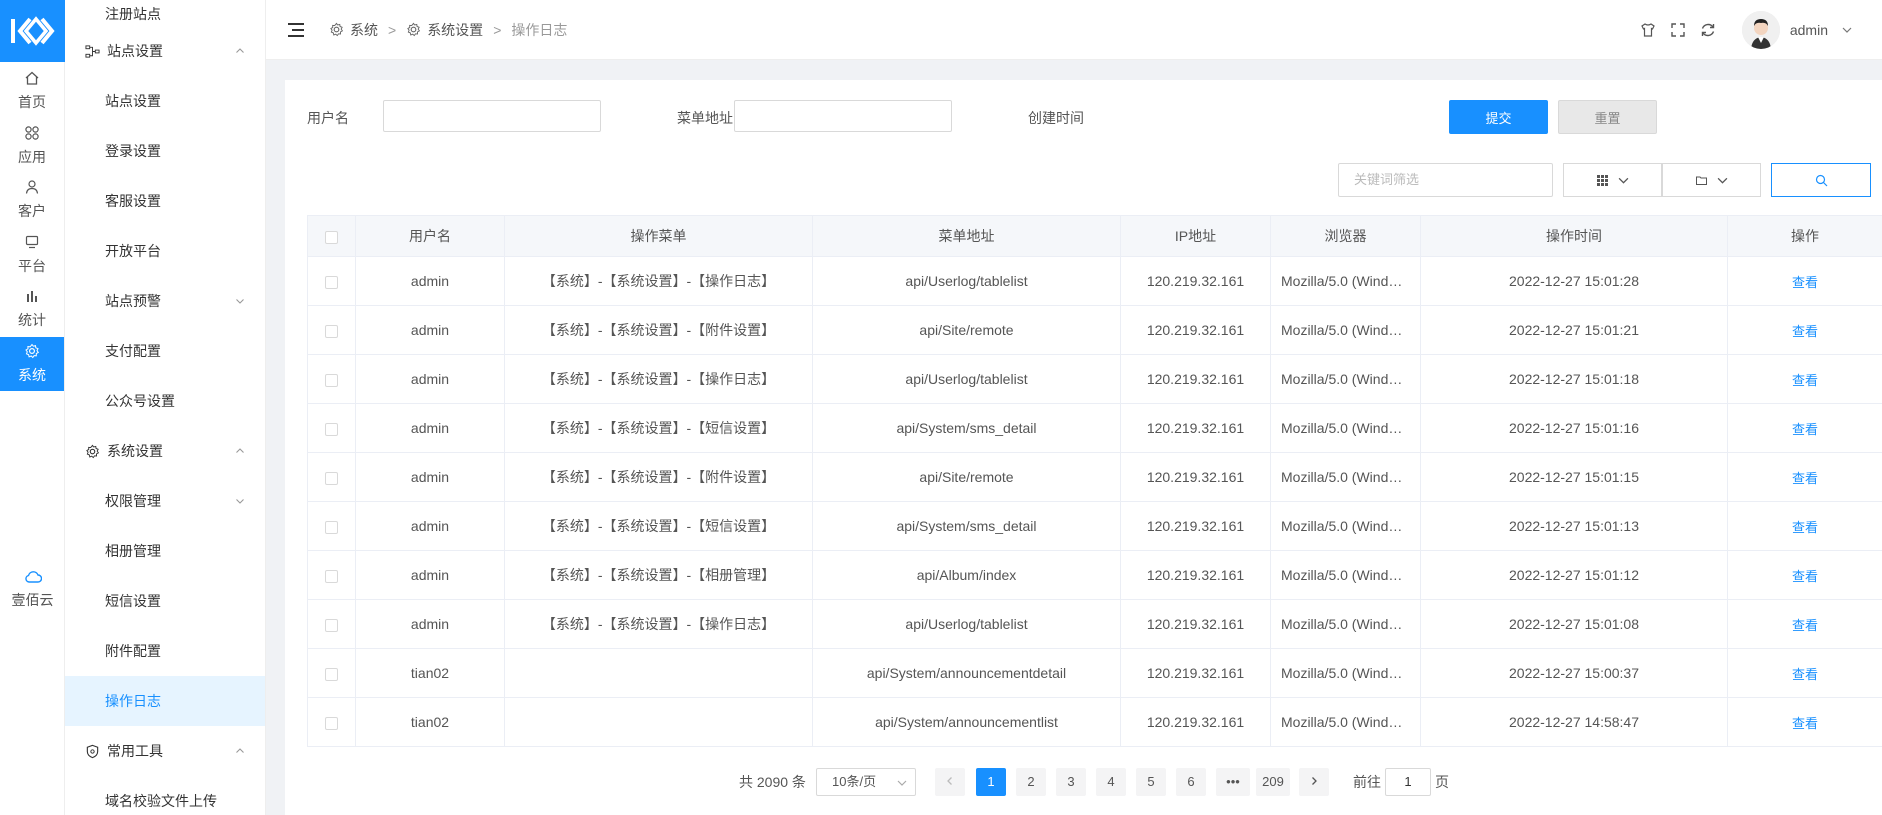  Describe the element at coordinates (1151, 782) in the screenshot. I see `page-number-button: 5` at that location.